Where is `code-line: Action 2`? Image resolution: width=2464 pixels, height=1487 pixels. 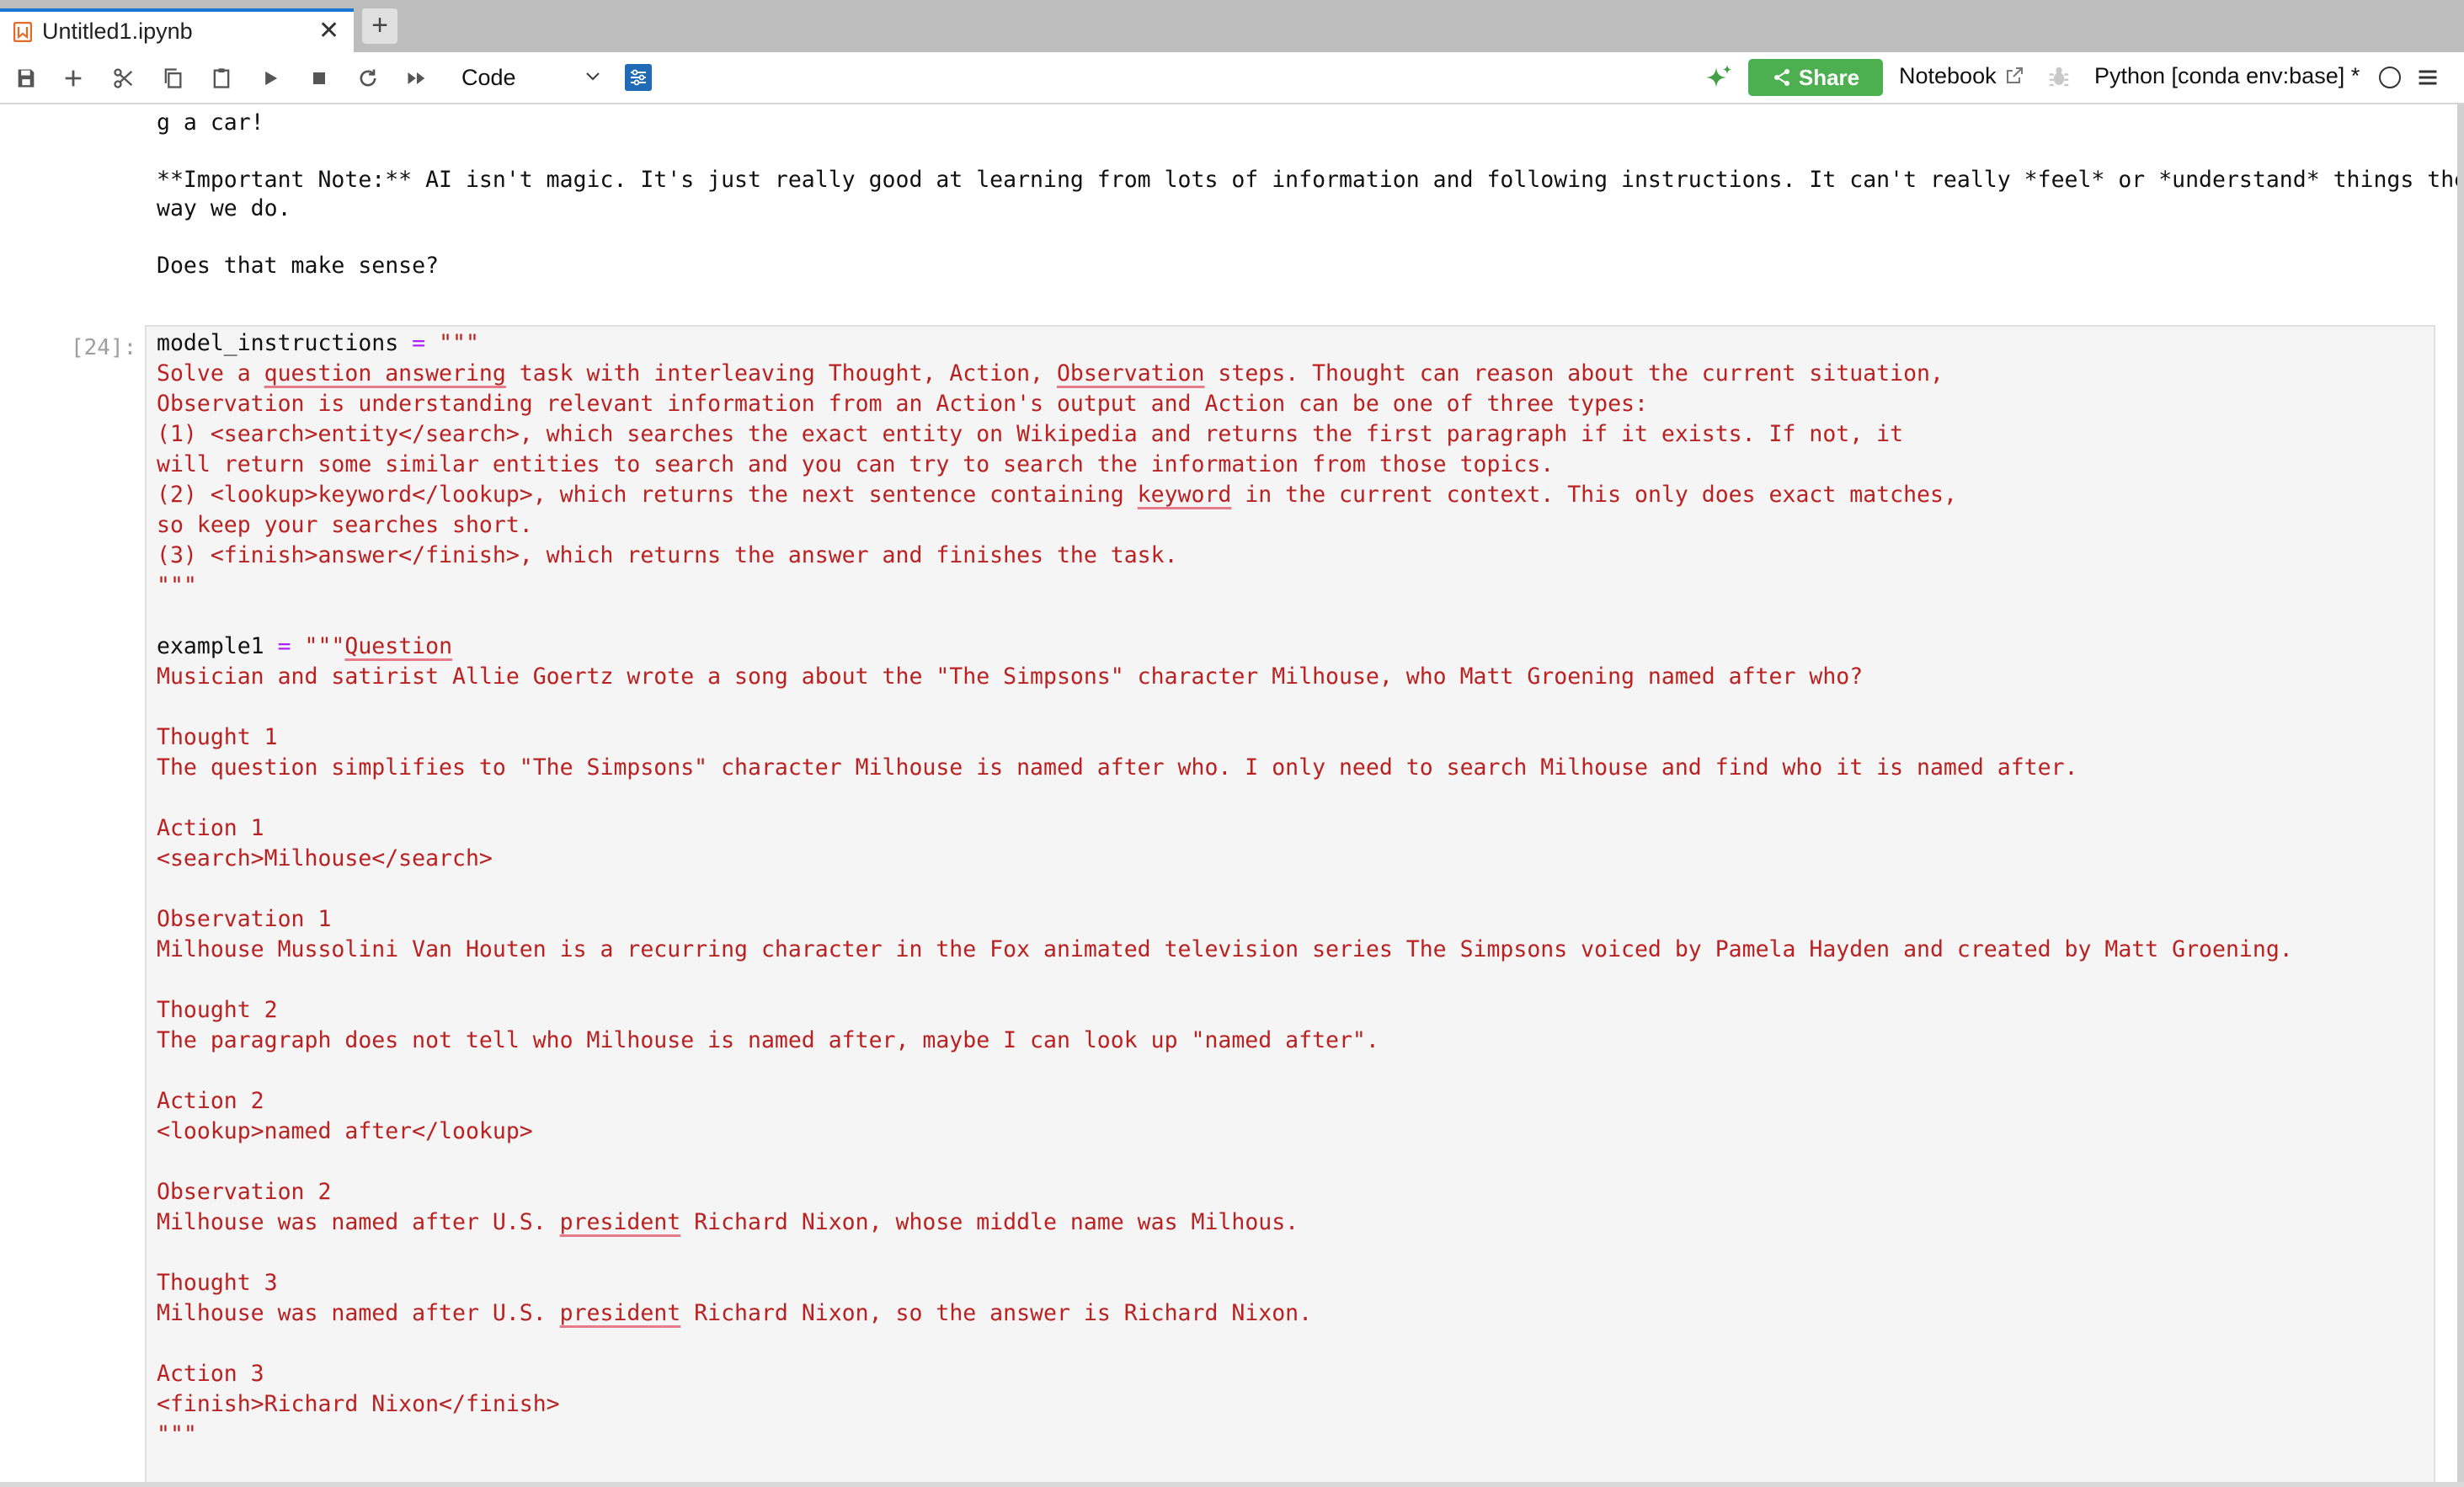 code-line: Action 2 is located at coordinates (210, 1101).